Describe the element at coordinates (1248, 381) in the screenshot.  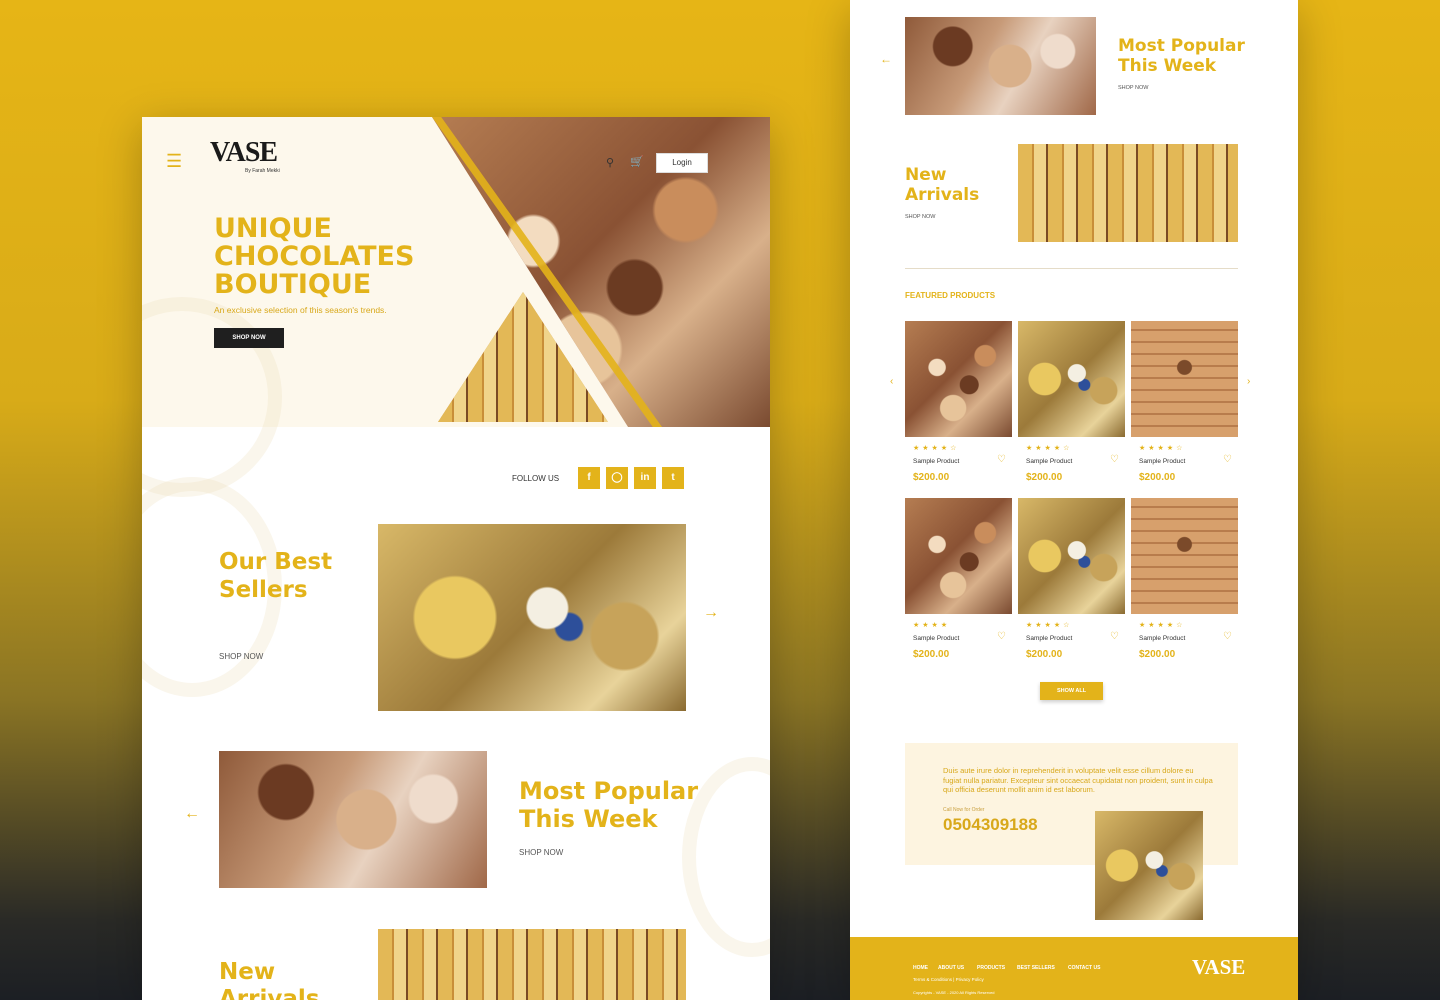
I see `chevron-right-icon: ›` at that location.